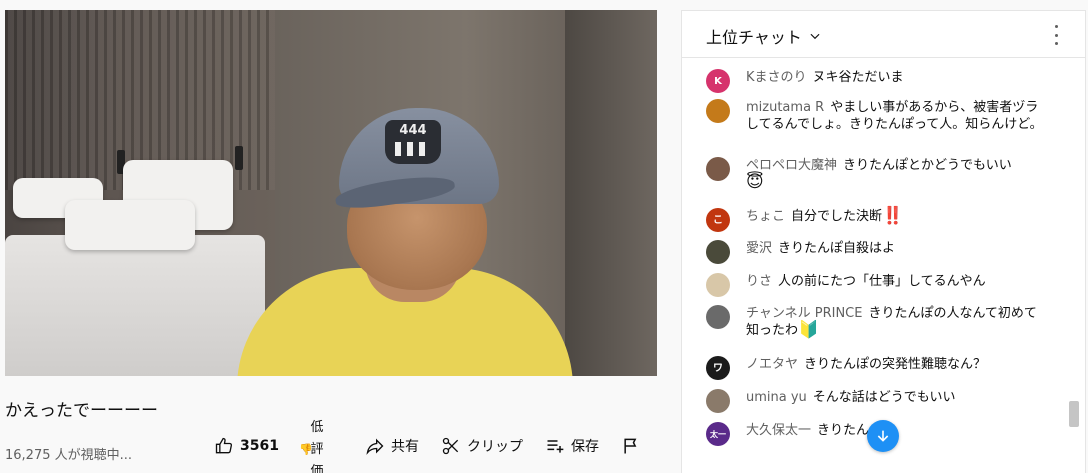 The image size is (1088, 473). What do you see at coordinates (224, 445) in the screenshot?
I see `thumbs-up-icon` at bounding box center [224, 445].